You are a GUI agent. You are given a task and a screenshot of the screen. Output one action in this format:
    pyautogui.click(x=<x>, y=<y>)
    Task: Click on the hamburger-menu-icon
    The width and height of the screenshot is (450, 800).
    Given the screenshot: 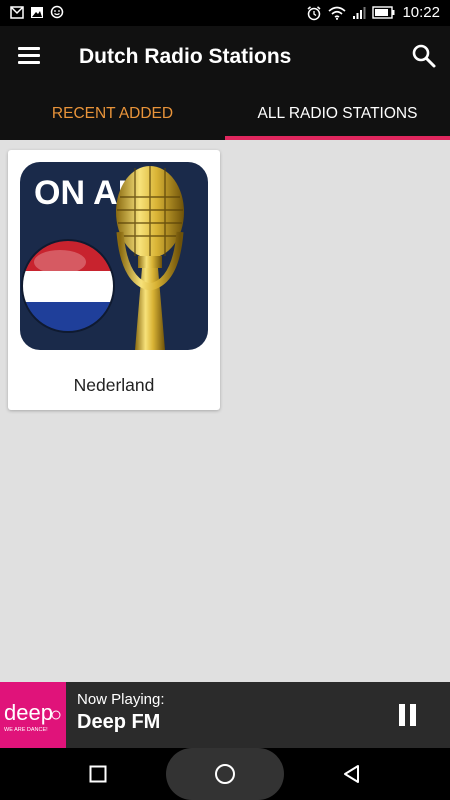 What is the action you would take?
    pyautogui.click(x=30, y=57)
    